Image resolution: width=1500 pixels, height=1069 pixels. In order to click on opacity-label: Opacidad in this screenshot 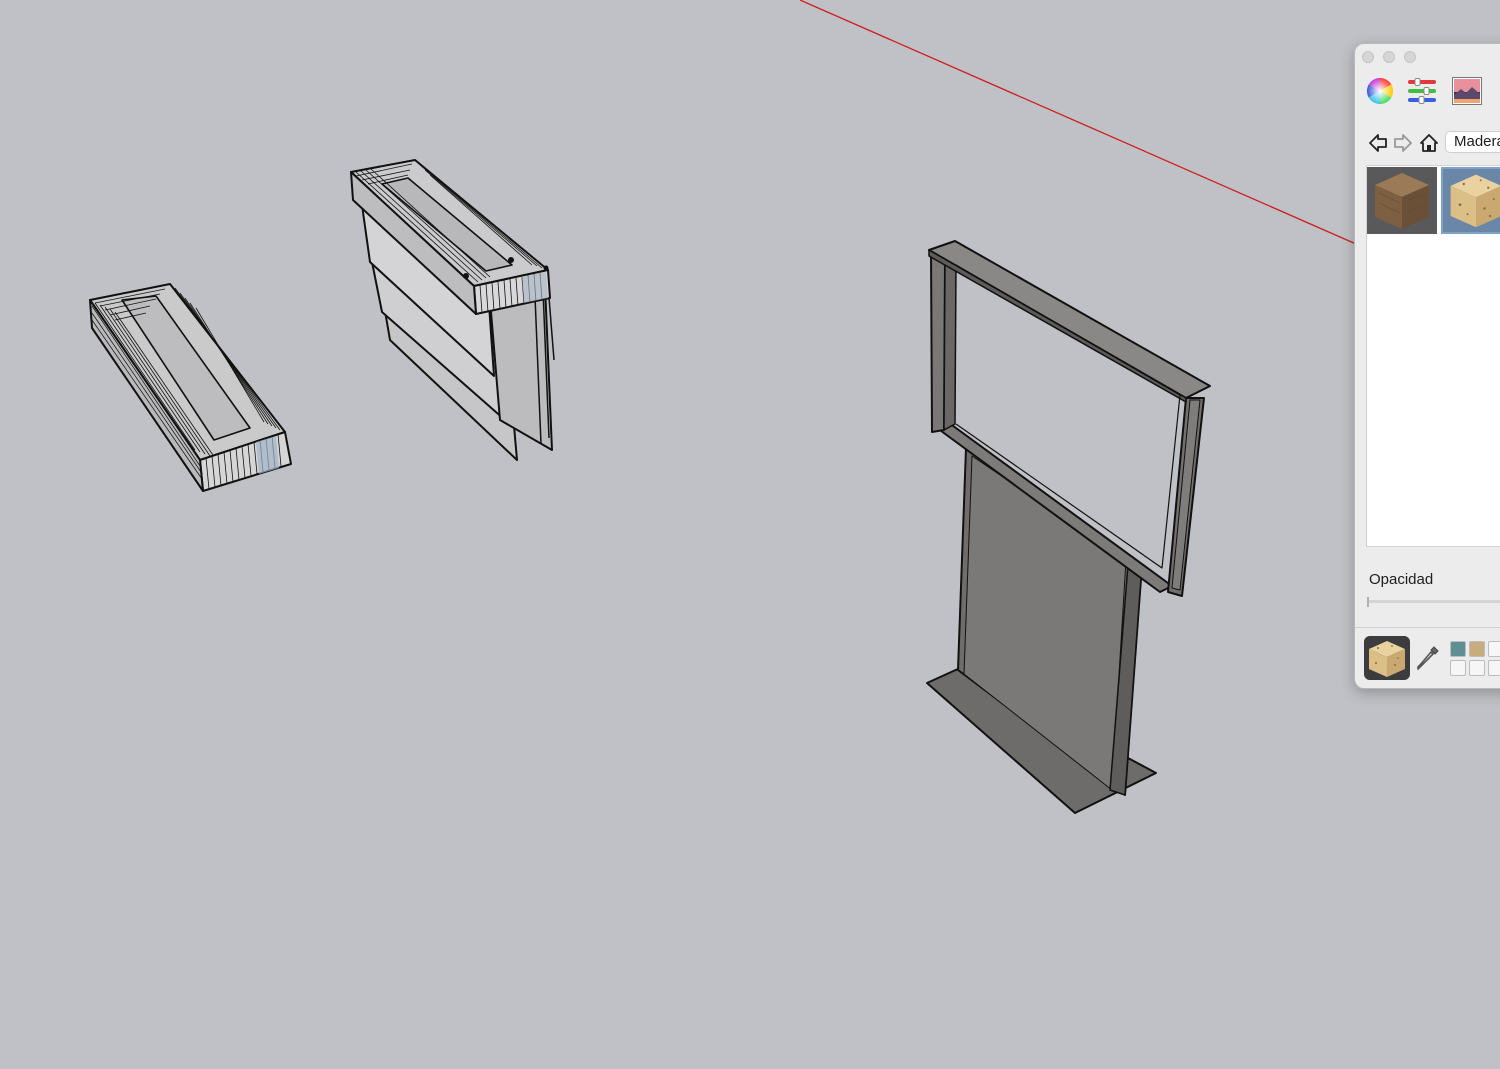, I will do `click(1401, 579)`.